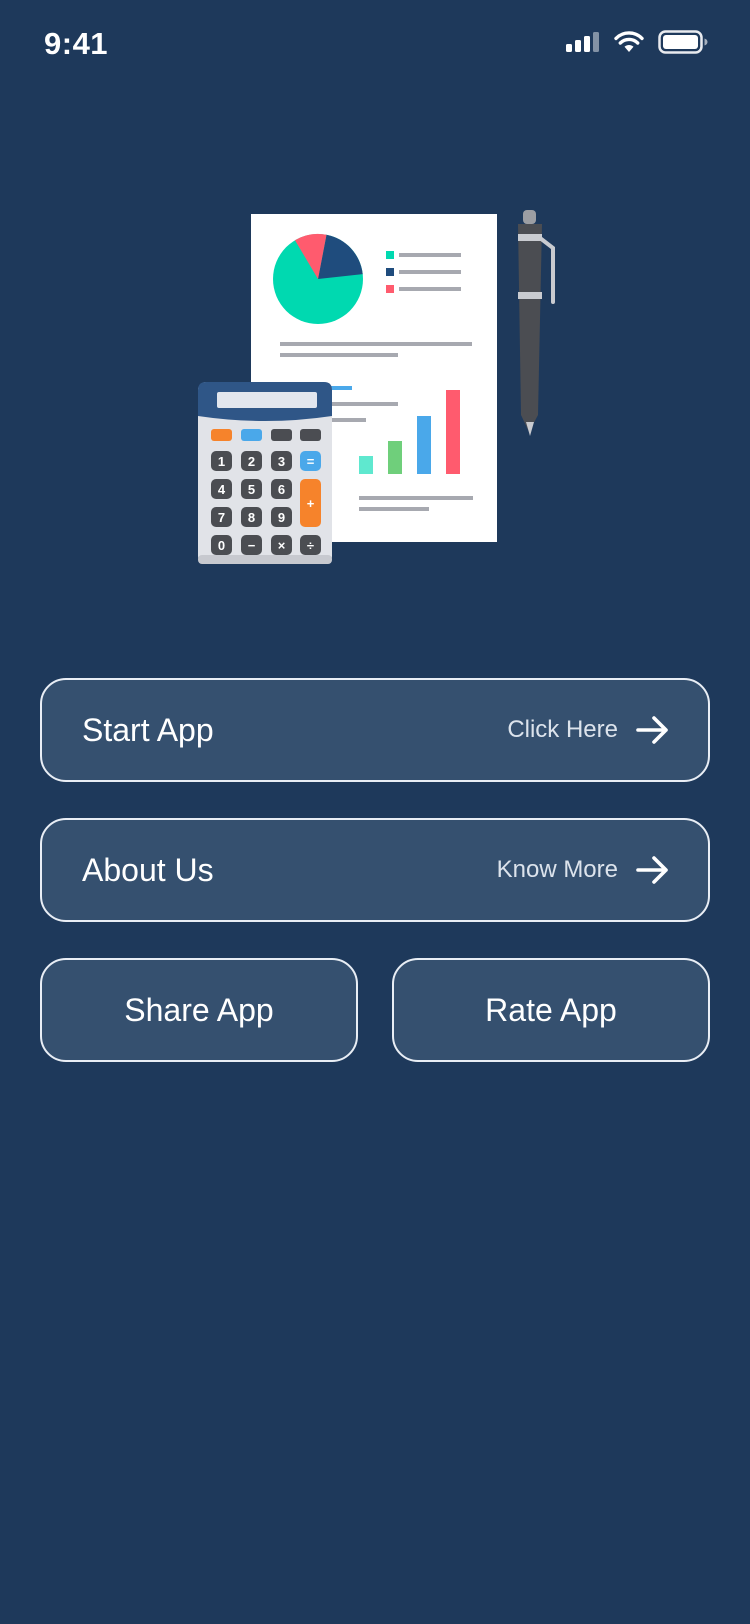  I want to click on rate-app-label: Rate App, so click(551, 1009).